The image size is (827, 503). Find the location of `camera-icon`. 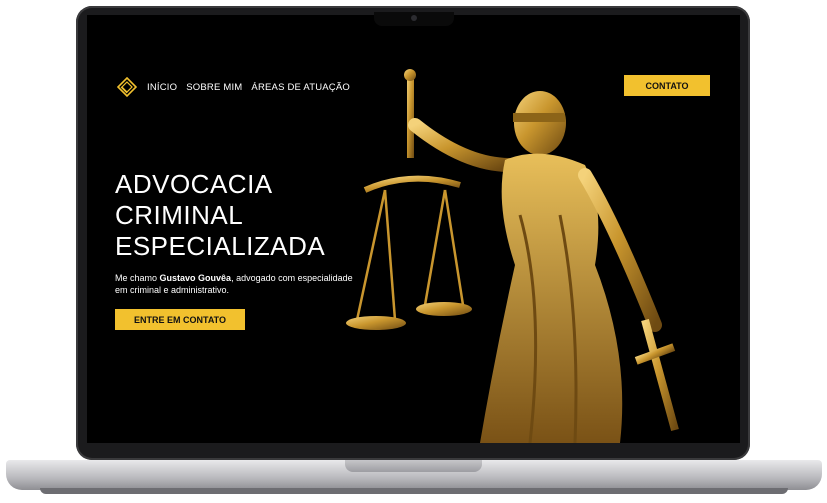

camera-icon is located at coordinates (414, 18).